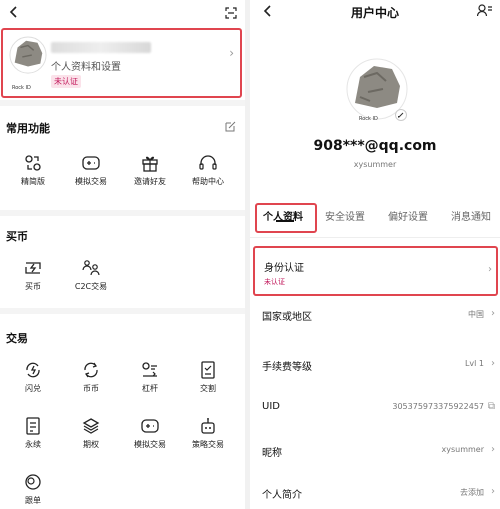 Image resolution: width=500 pixels, height=509 pixels. I want to click on grid-item-delivery: 交割, so click(208, 377).